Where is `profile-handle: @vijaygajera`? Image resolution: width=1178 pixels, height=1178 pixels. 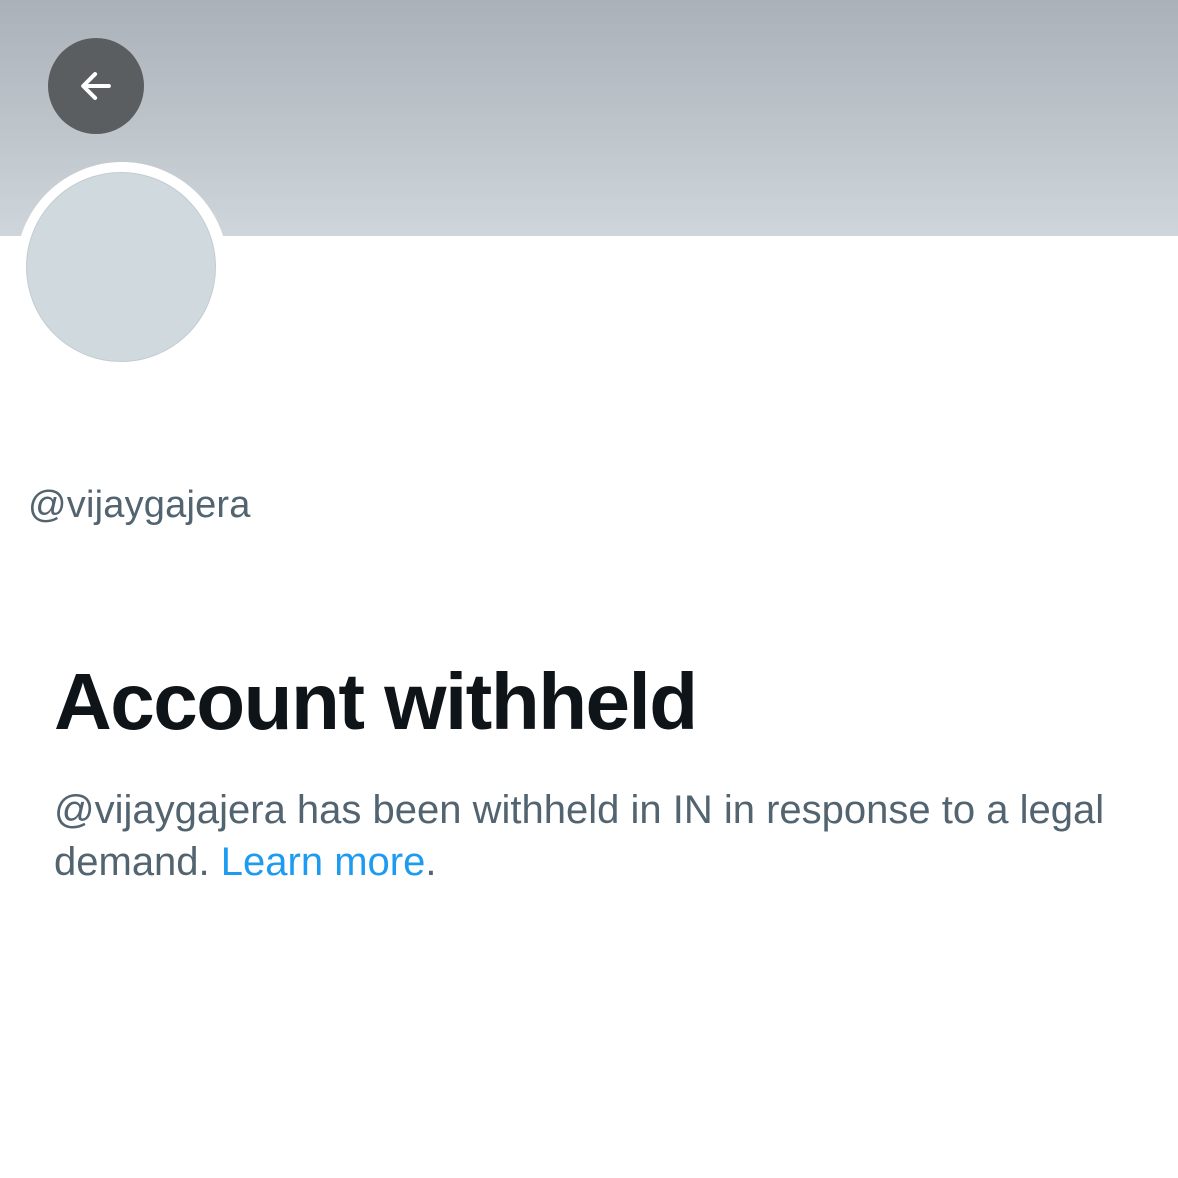 profile-handle: @vijaygajera is located at coordinates (139, 505).